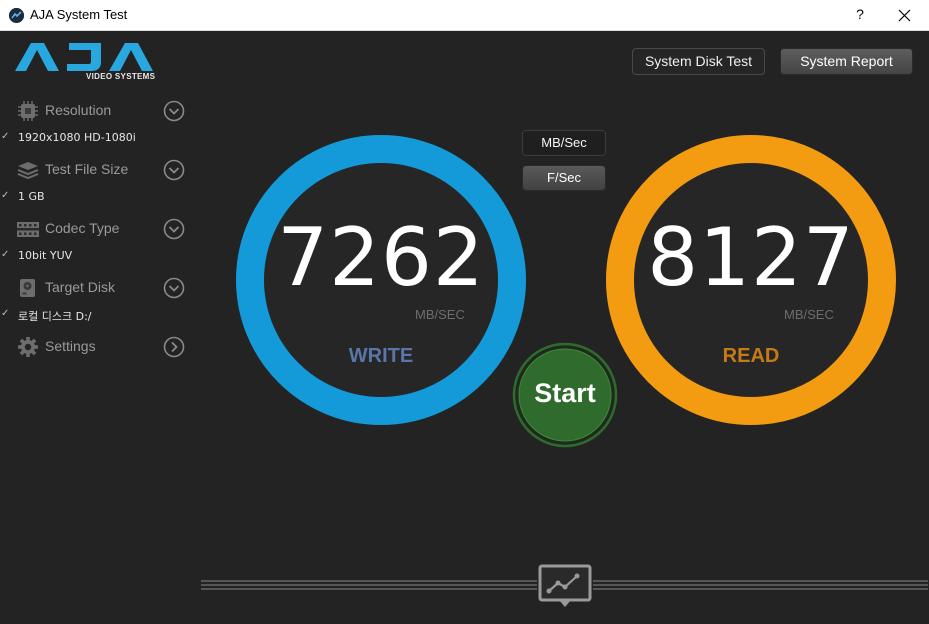 The height and width of the screenshot is (624, 929). I want to click on write-speed-value: 7262, so click(381, 257).